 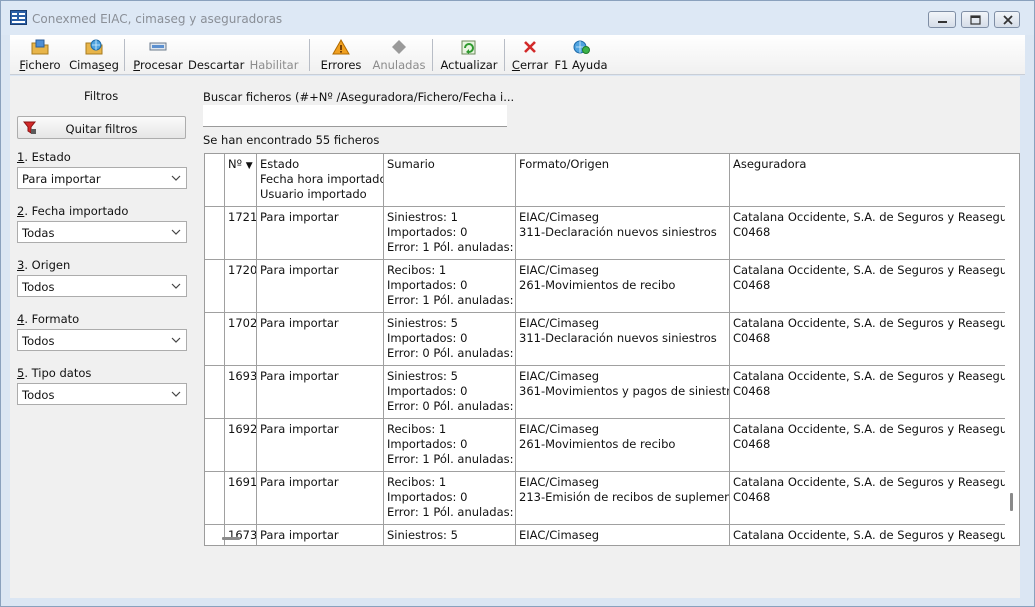 I want to click on title-bar: Conexmed EIAC, cimaseg y aseguradoras, so click(x=517, y=18).